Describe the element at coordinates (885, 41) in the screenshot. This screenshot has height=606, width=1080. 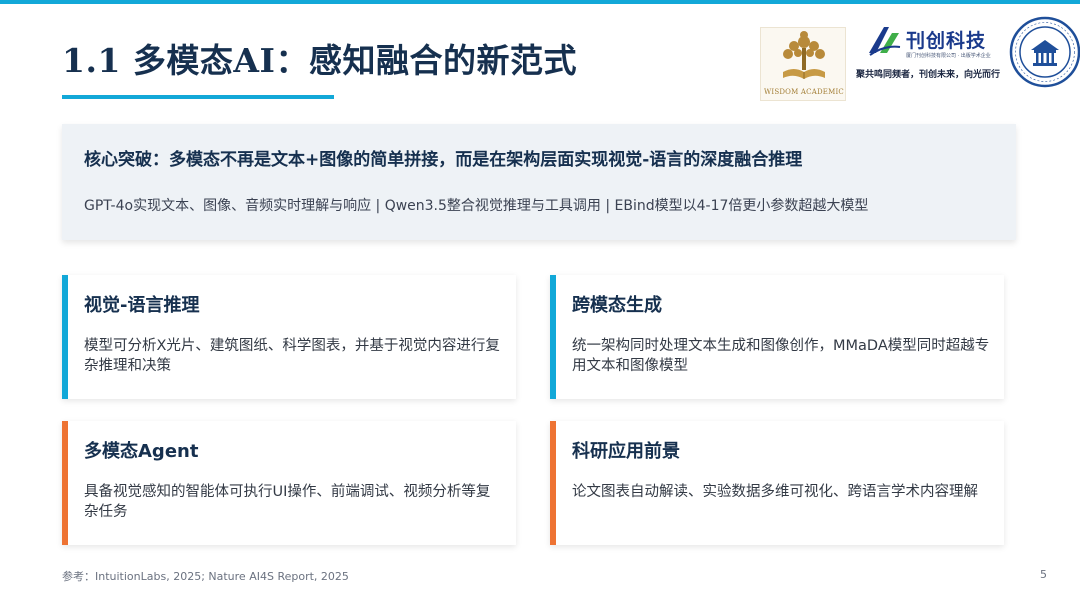
I see `kanchuang-mark-icon` at that location.